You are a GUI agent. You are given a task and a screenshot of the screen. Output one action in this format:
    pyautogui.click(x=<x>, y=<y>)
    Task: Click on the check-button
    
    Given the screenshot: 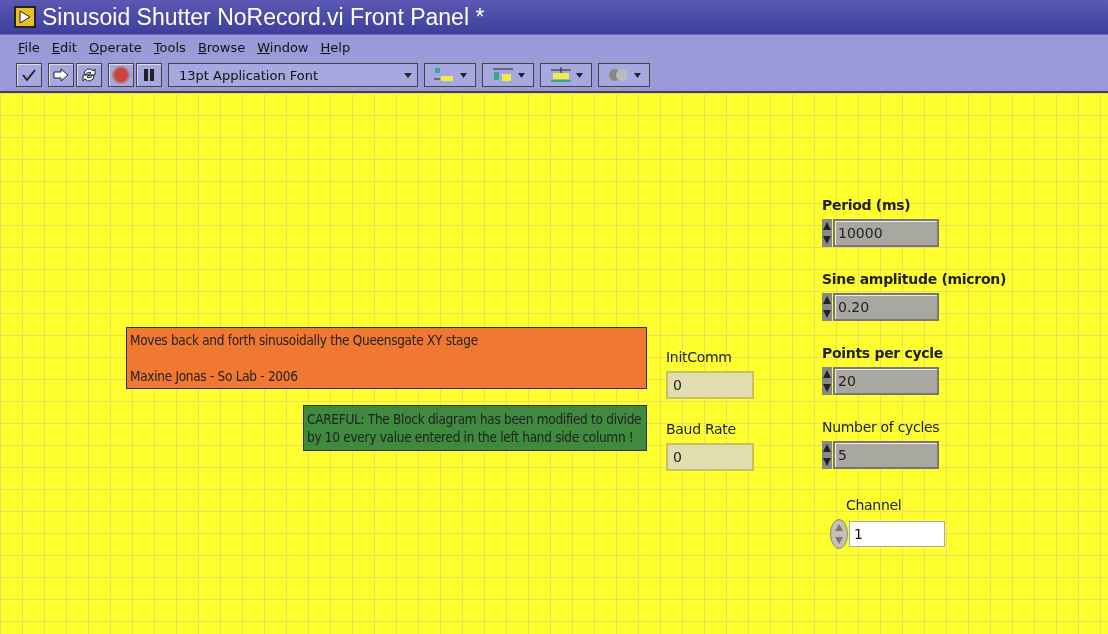 What is the action you would take?
    pyautogui.click(x=29, y=75)
    